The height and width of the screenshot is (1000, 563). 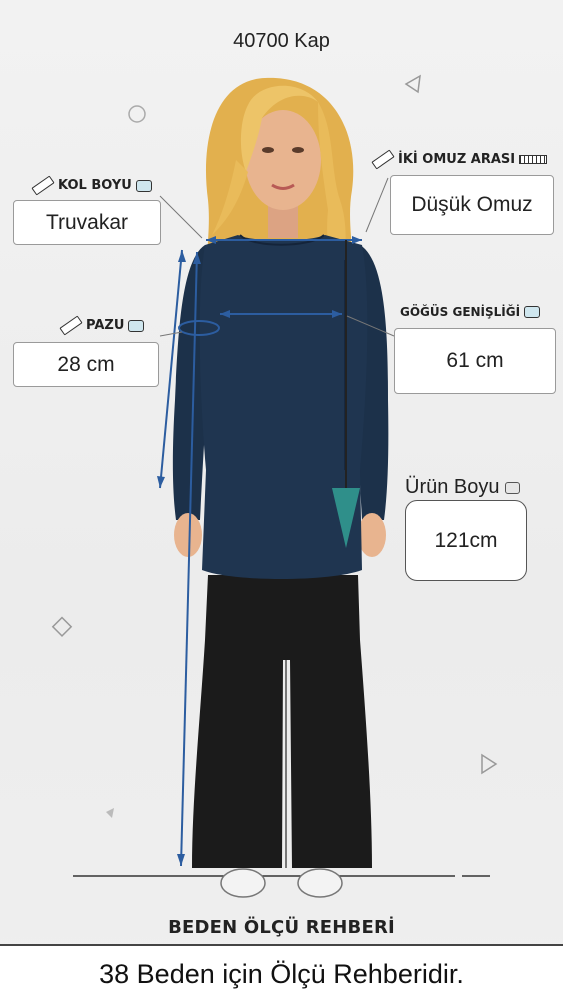 What do you see at coordinates (102, 325) in the screenshot?
I see `bicep-label: PAZU` at bounding box center [102, 325].